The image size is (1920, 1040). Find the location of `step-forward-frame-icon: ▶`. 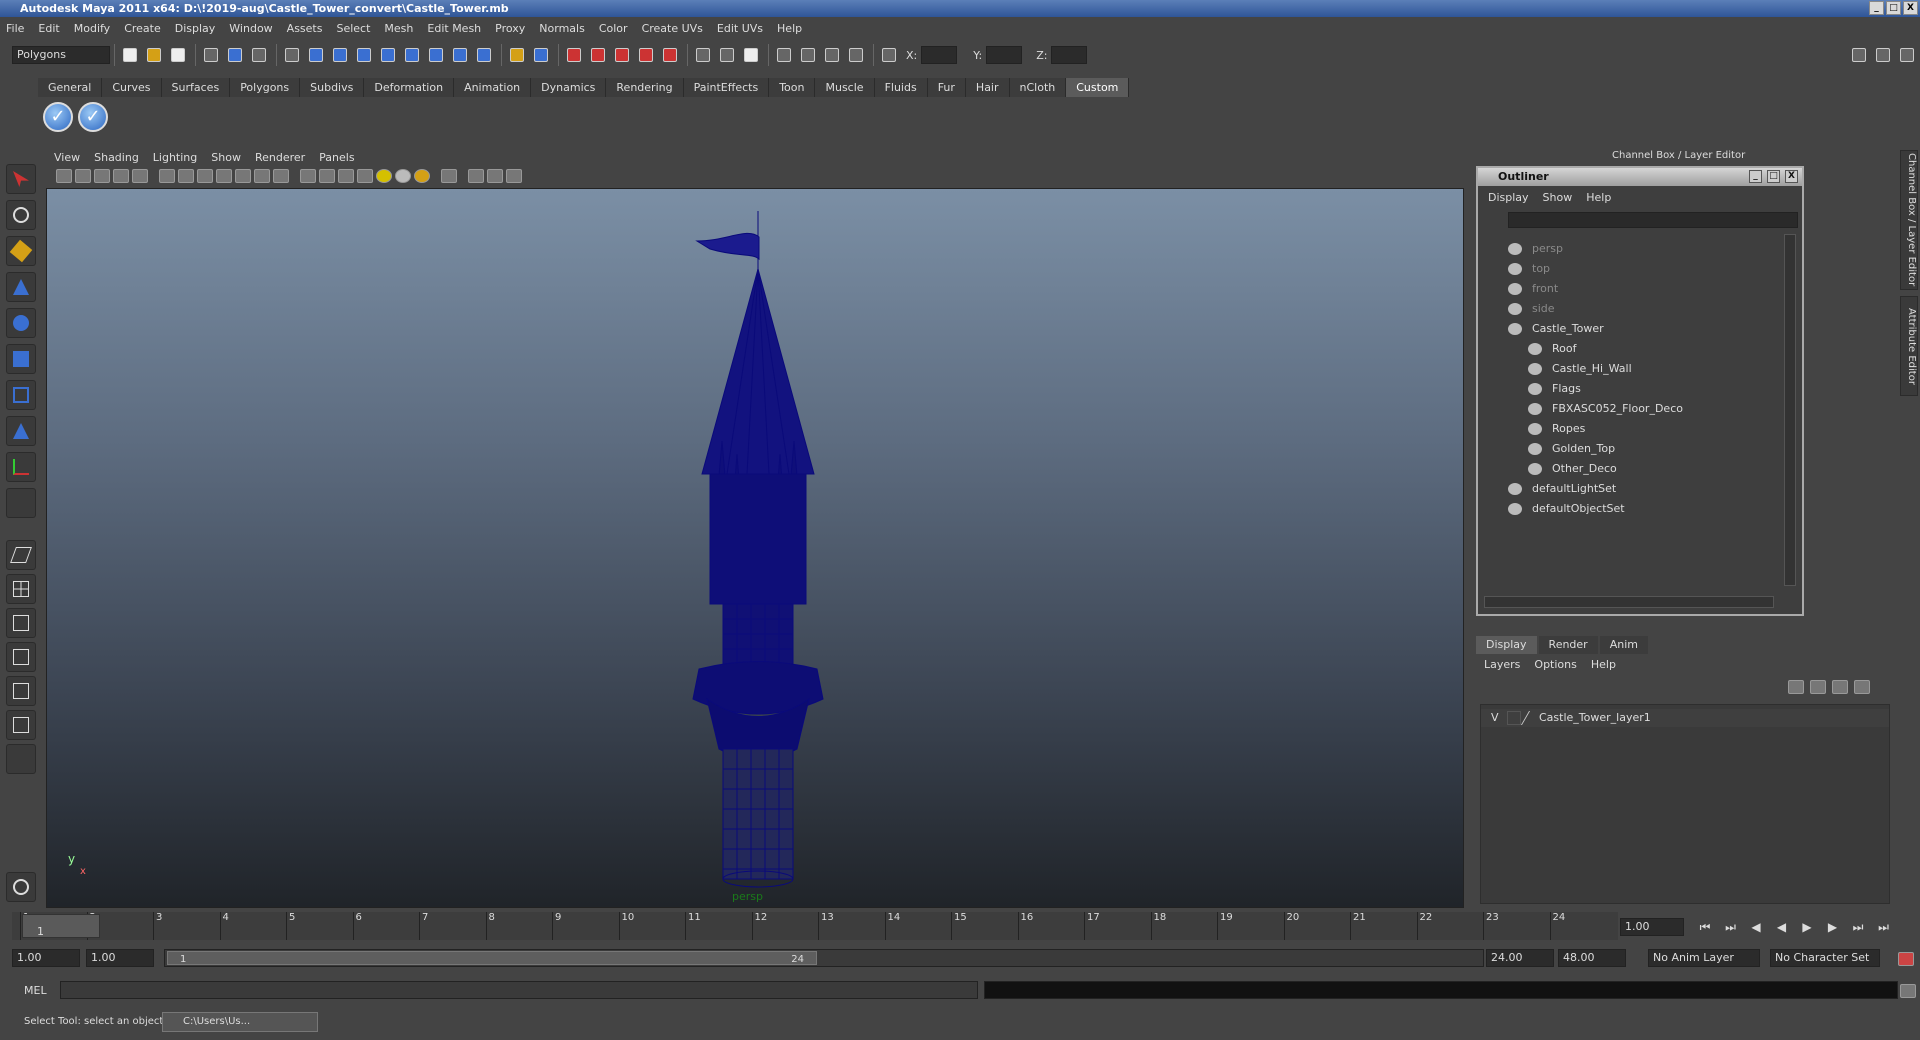

step-forward-frame-icon: ▶ is located at coordinates (1833, 927).